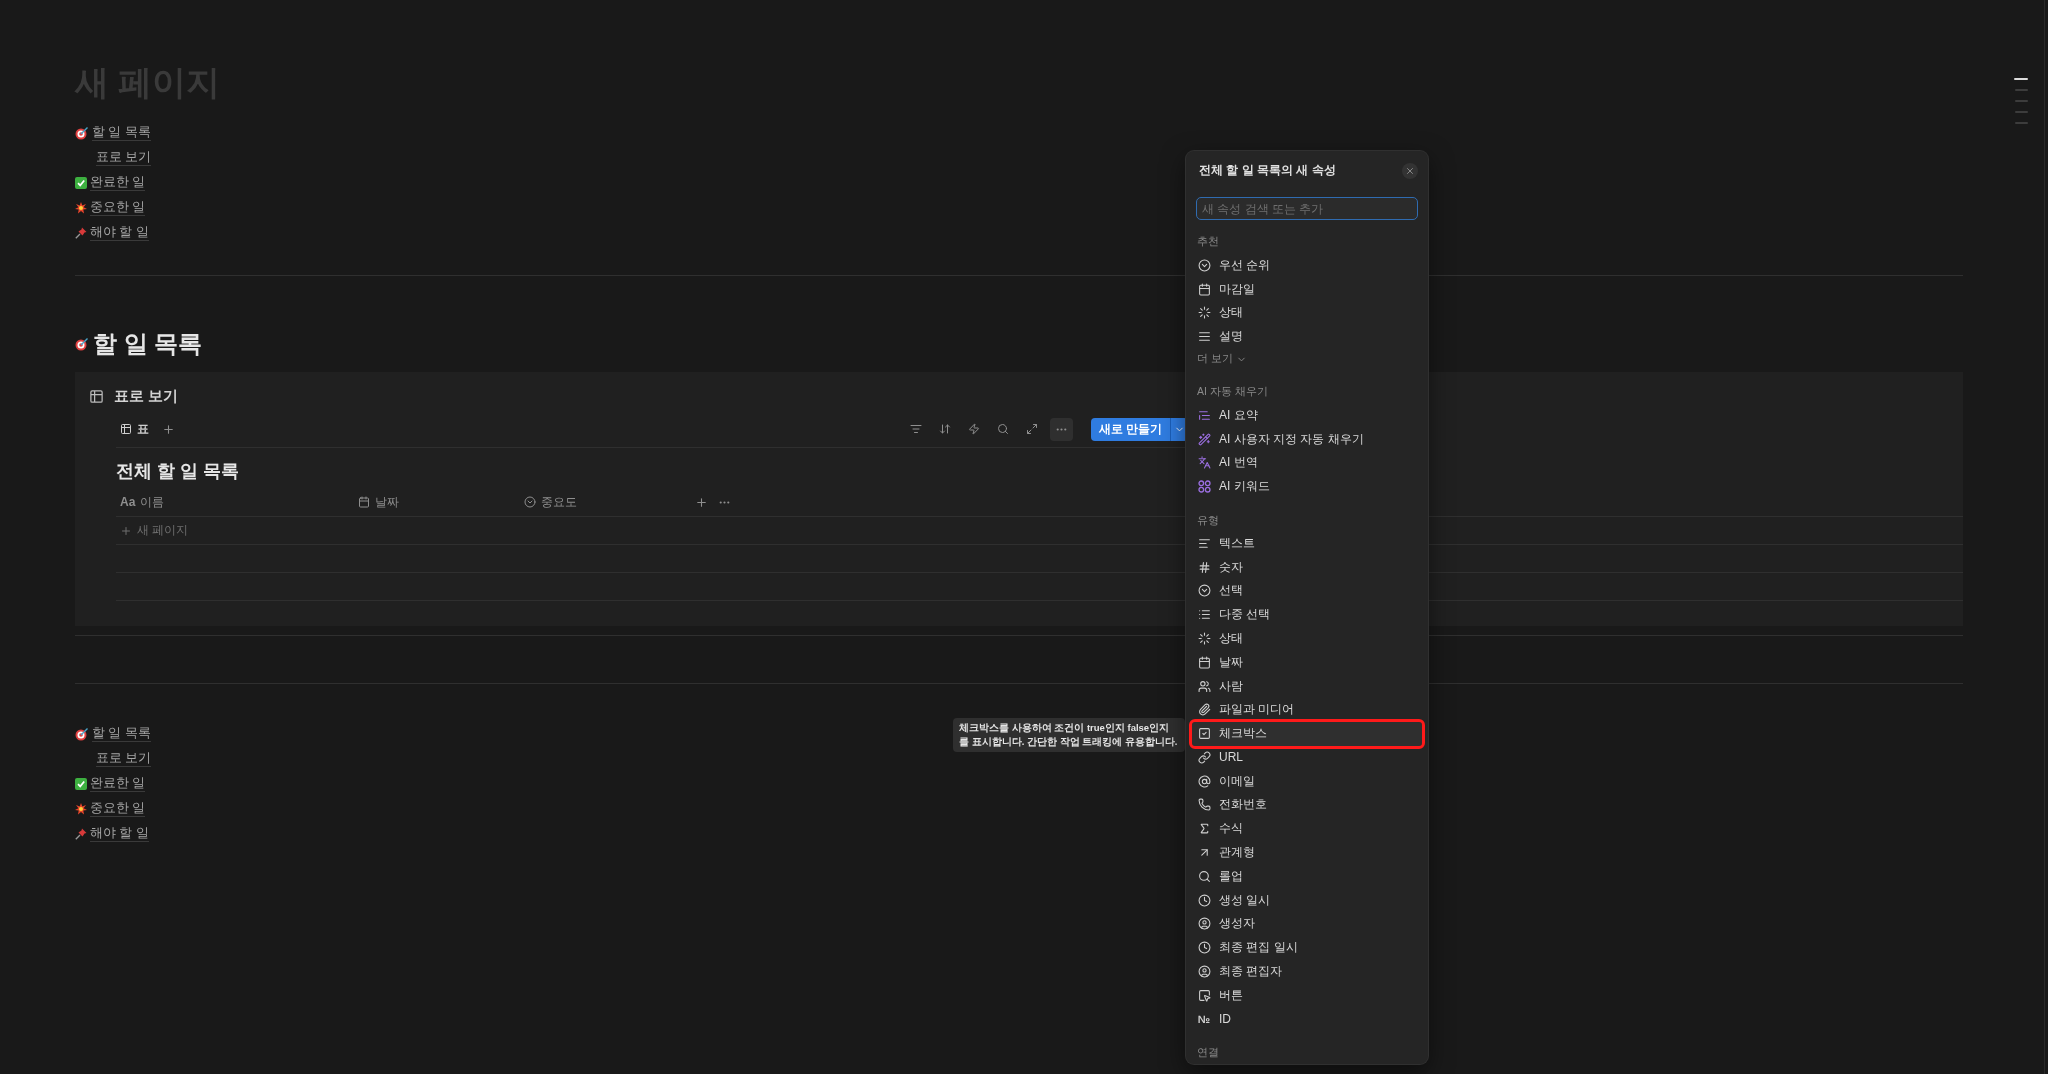 Image resolution: width=2048 pixels, height=1074 pixels. I want to click on dashed-circle-icon, so click(1204, 313).